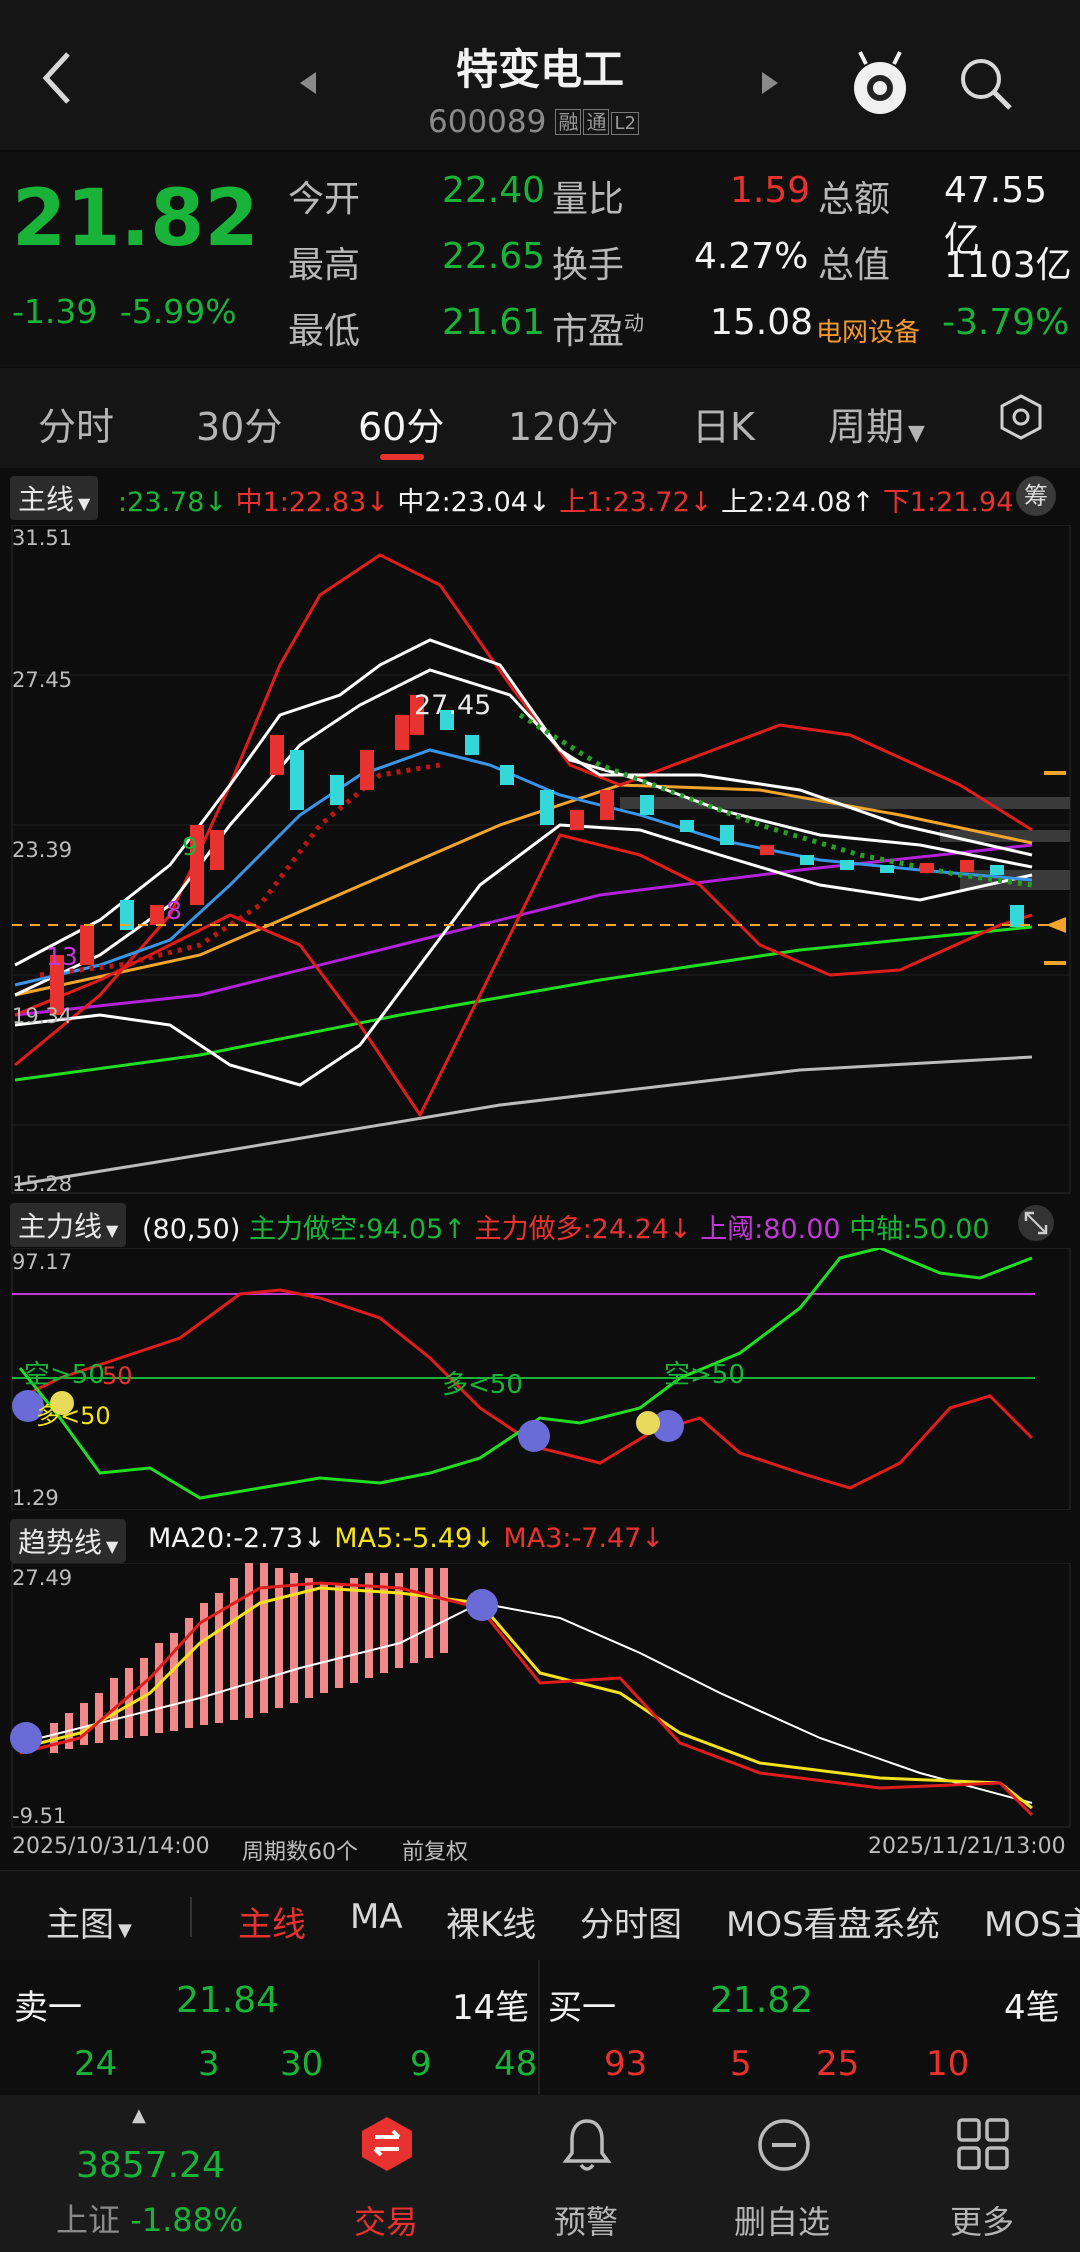  What do you see at coordinates (89, 1921) in the screenshot?
I see `main-chart-selector: 主图 ▼` at bounding box center [89, 1921].